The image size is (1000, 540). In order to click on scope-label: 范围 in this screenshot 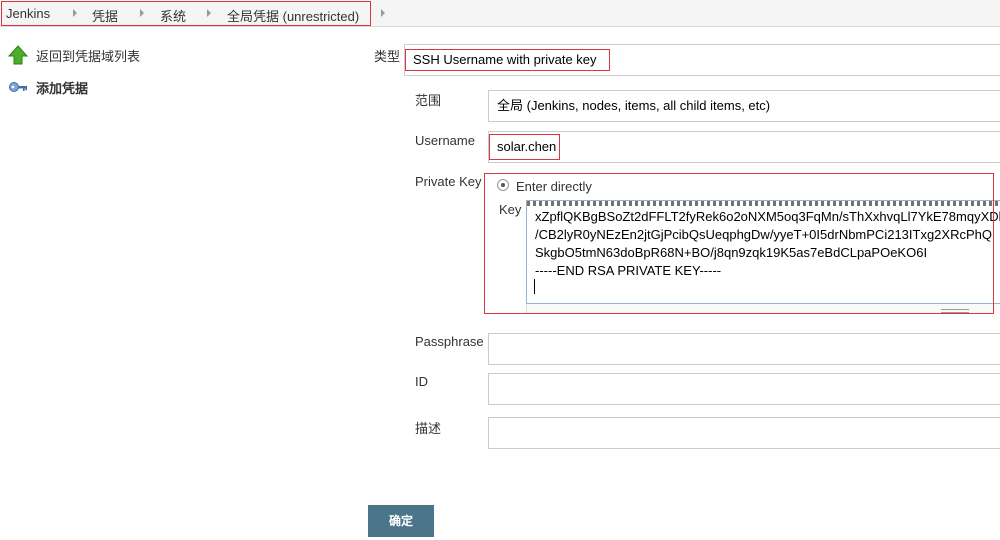, I will do `click(428, 100)`.